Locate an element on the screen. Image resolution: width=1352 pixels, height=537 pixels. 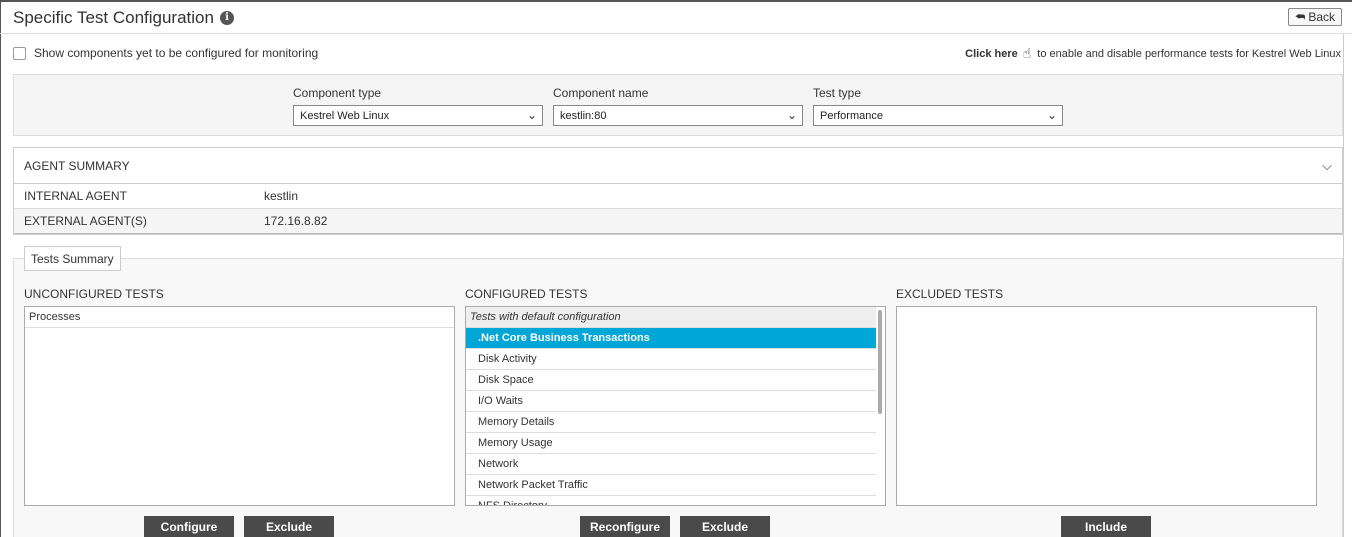
tab-tests-summary: Tests Summary is located at coordinates (72, 258).